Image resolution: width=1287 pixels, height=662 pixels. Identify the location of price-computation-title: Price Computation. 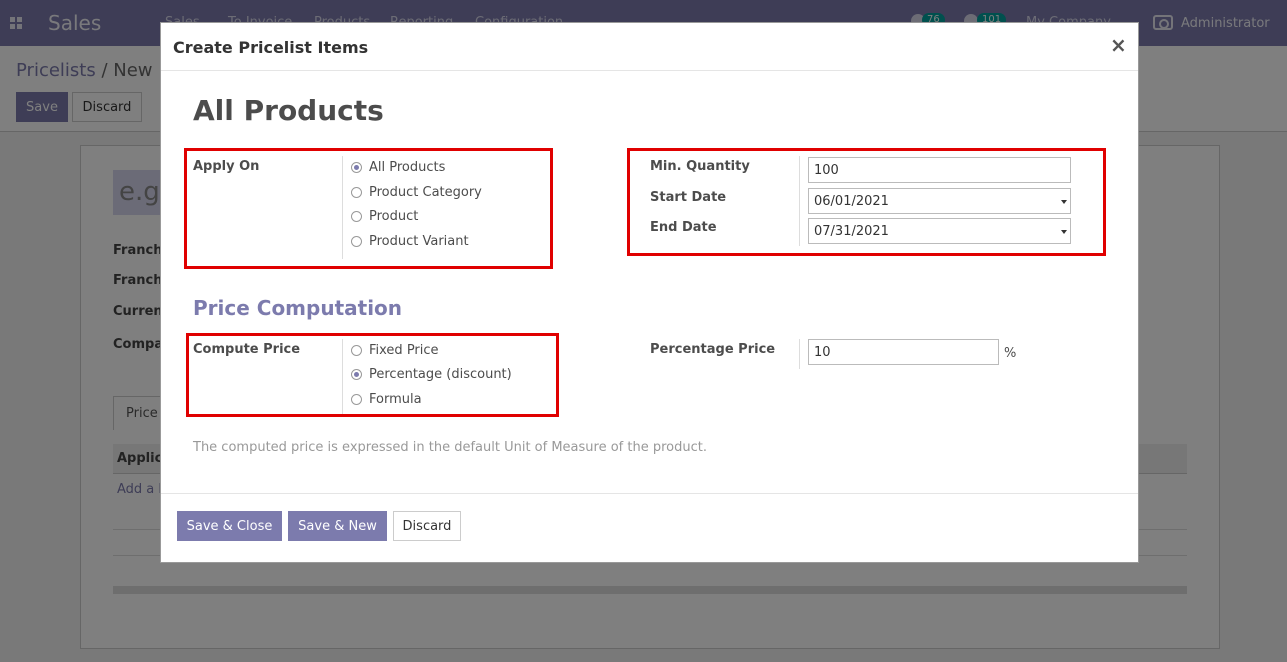
(298, 308).